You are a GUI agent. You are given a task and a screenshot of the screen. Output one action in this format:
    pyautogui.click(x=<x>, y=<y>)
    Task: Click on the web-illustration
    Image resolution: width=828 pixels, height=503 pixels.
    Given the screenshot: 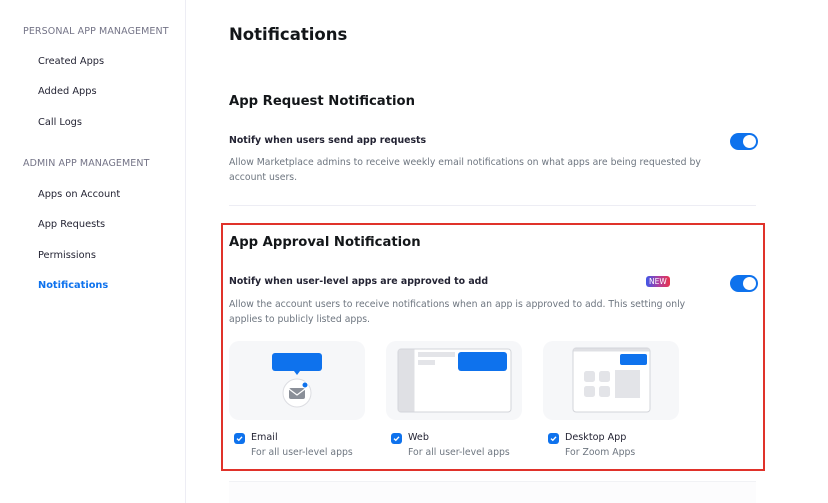 What is the action you would take?
    pyautogui.click(x=454, y=380)
    